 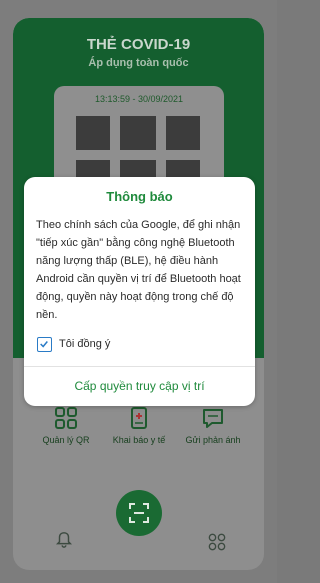 I want to click on scan-icon, so click(x=139, y=513).